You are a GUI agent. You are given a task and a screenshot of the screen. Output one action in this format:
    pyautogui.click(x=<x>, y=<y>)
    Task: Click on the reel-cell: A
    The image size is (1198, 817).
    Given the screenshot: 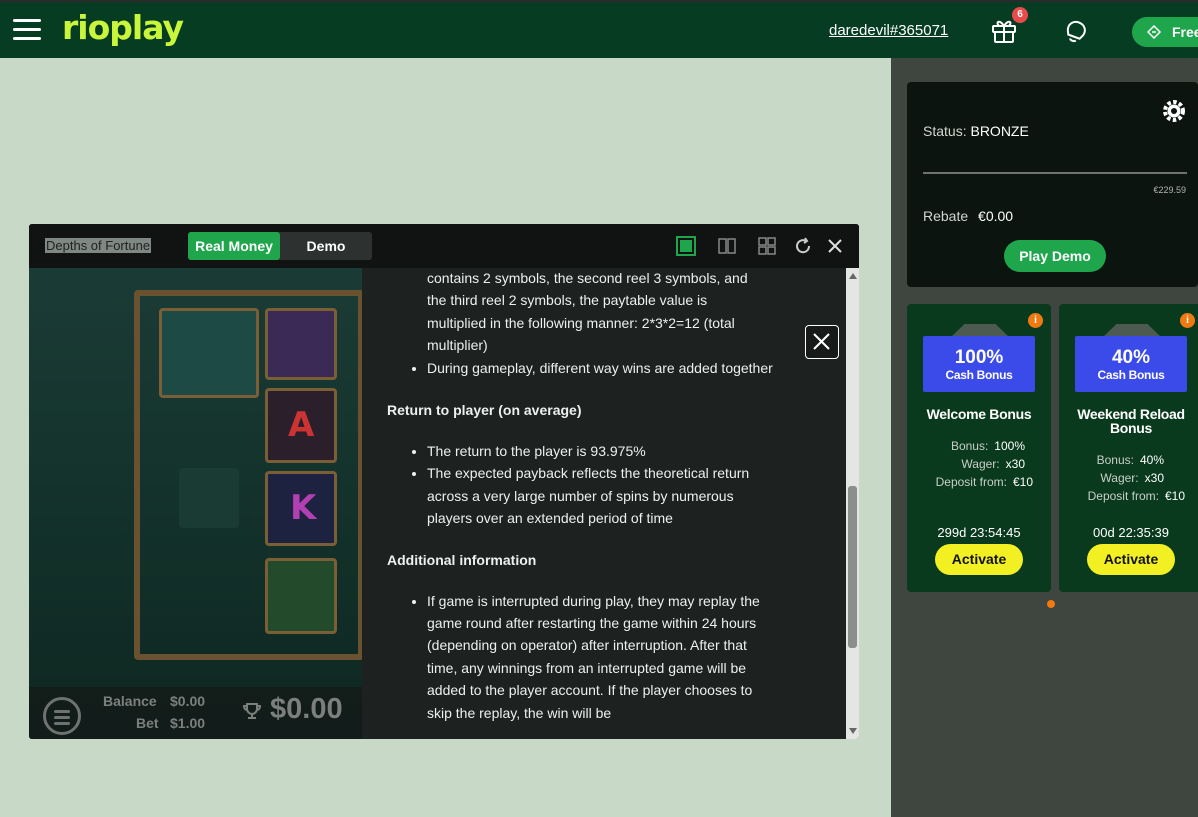 What is the action you would take?
    pyautogui.click(x=301, y=425)
    